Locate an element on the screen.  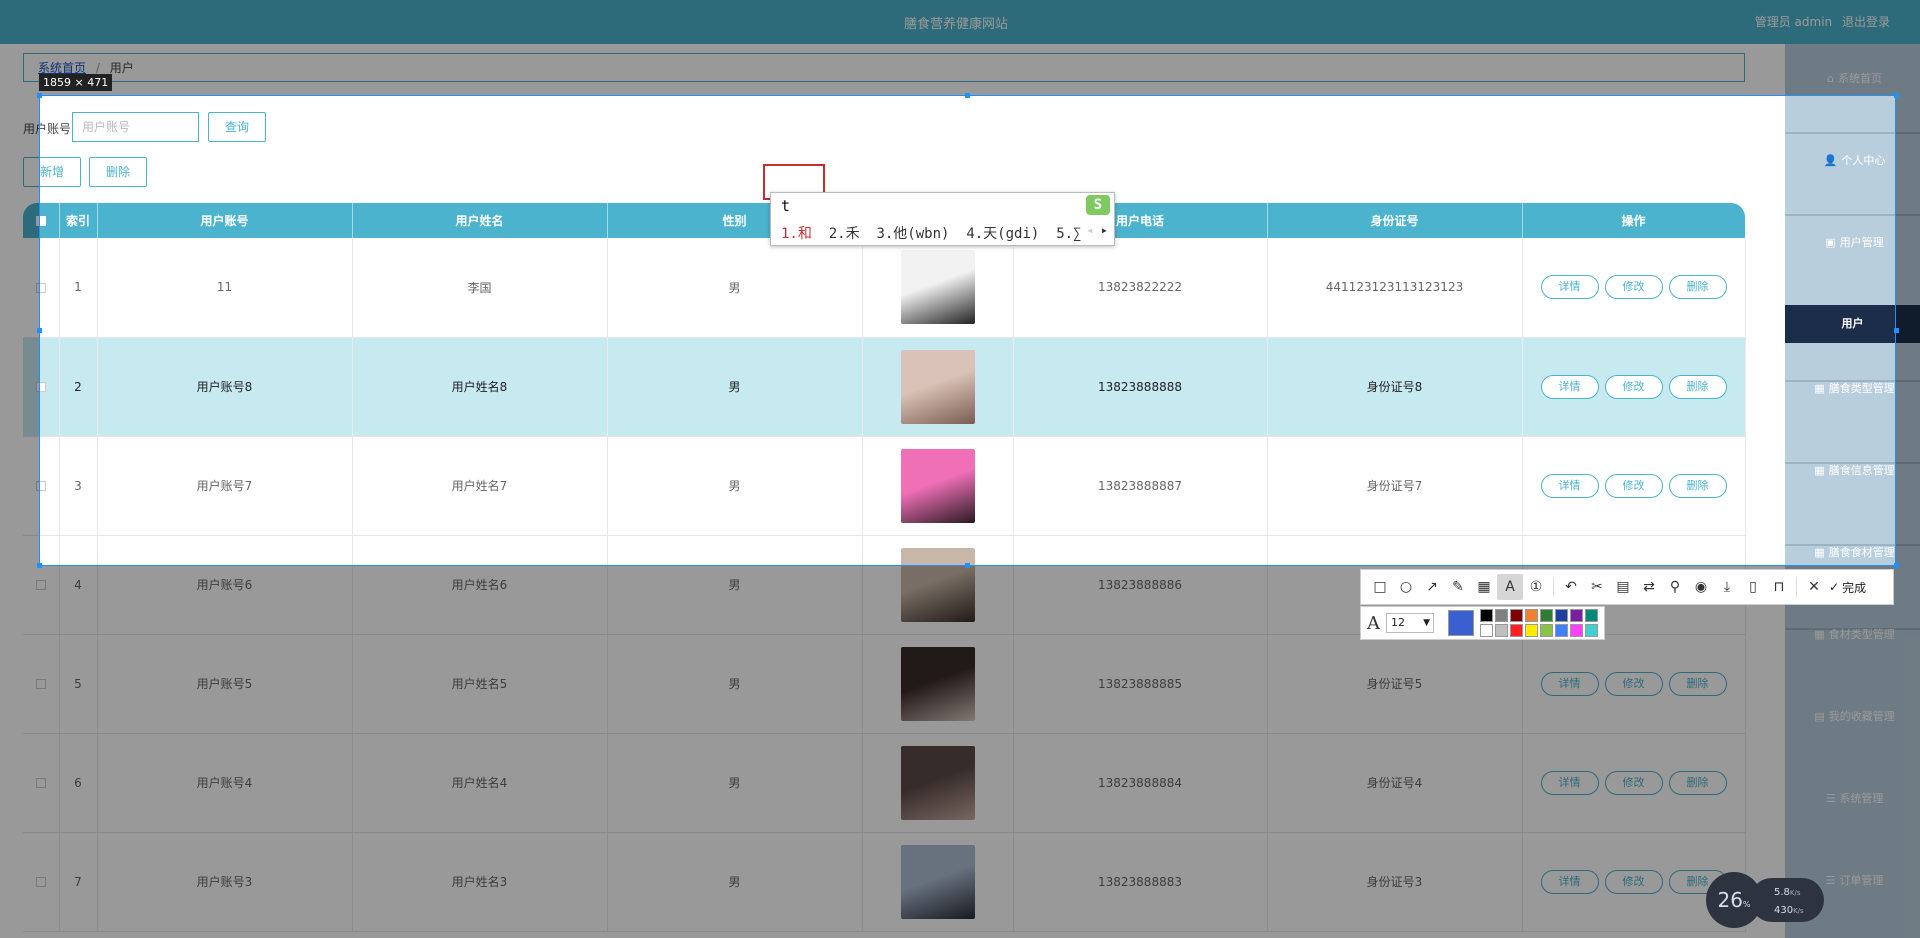
arrow-tool-icon: ↗ is located at coordinates (1432, 587).